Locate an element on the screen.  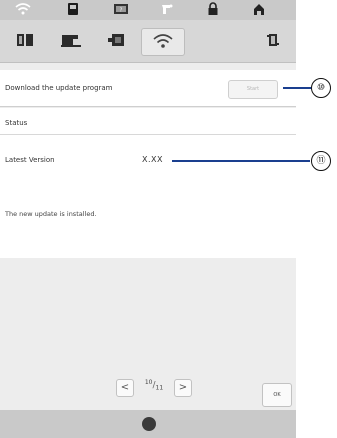
latest-version-label: Latest Version is located at coordinates (30, 160).